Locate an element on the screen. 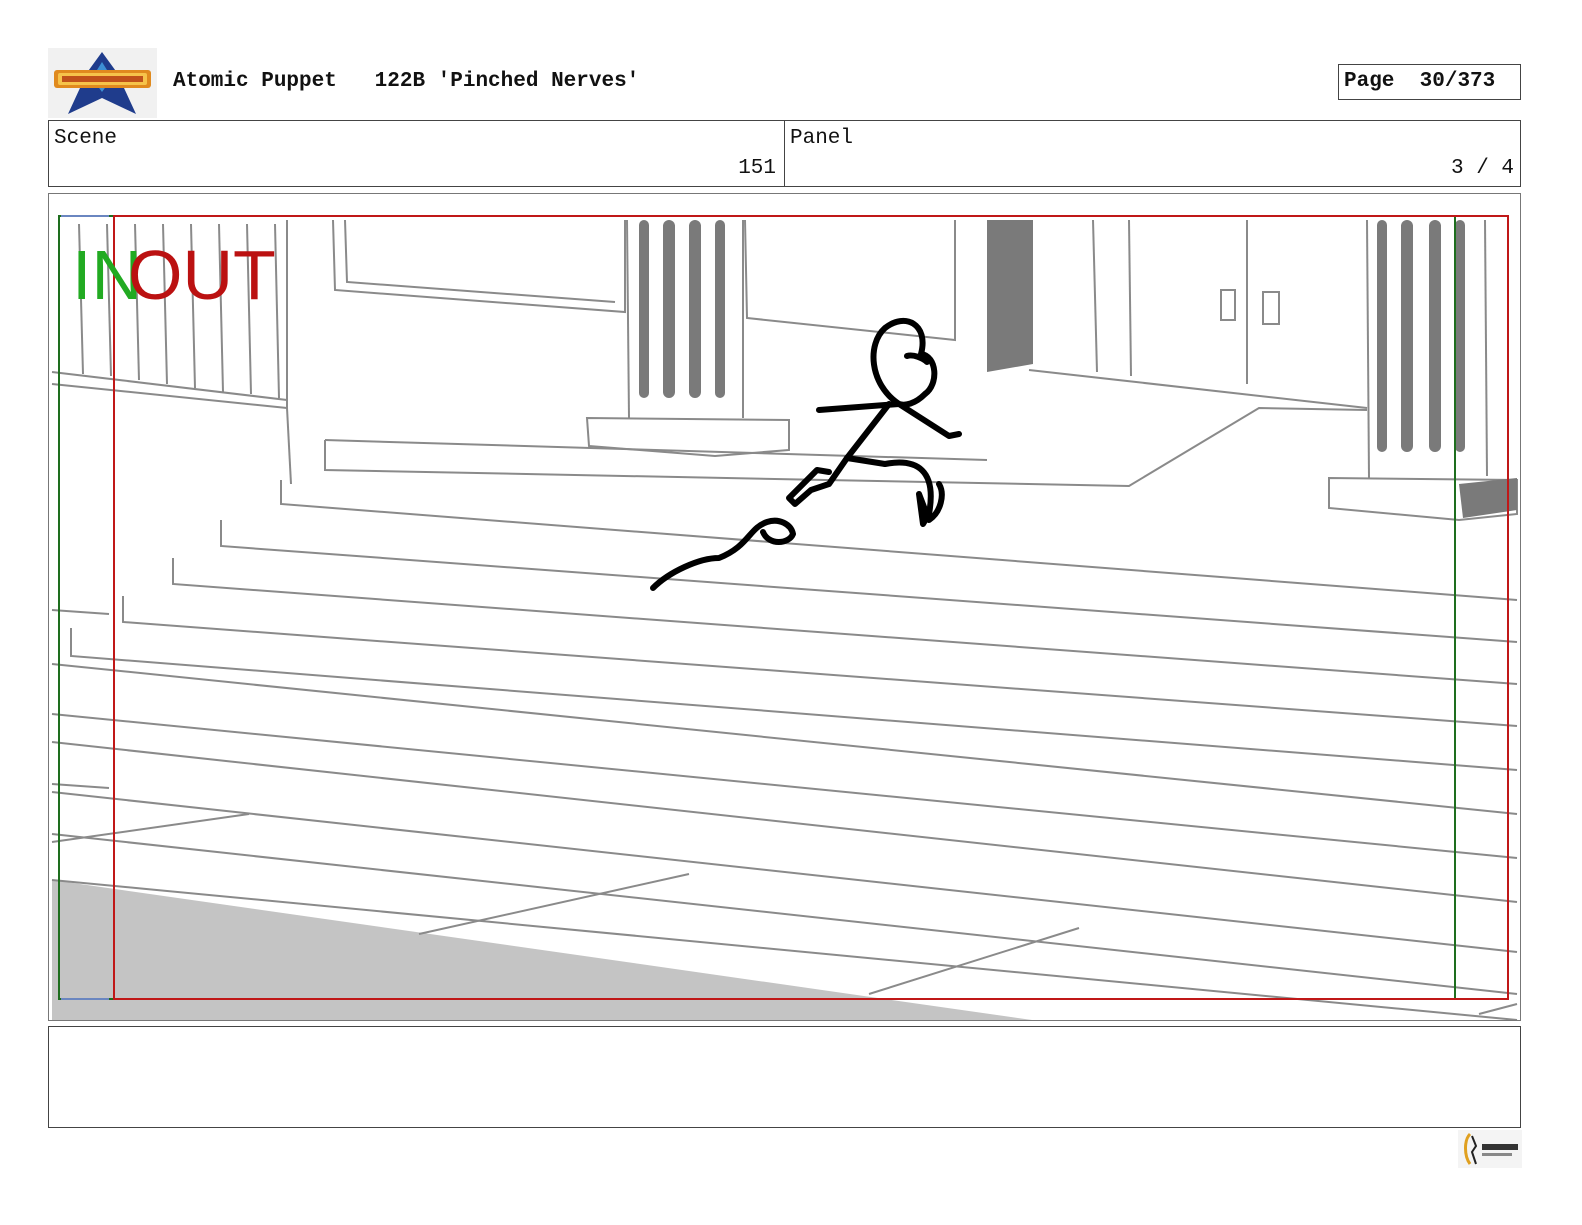  page-label: Page is located at coordinates (1369, 81).